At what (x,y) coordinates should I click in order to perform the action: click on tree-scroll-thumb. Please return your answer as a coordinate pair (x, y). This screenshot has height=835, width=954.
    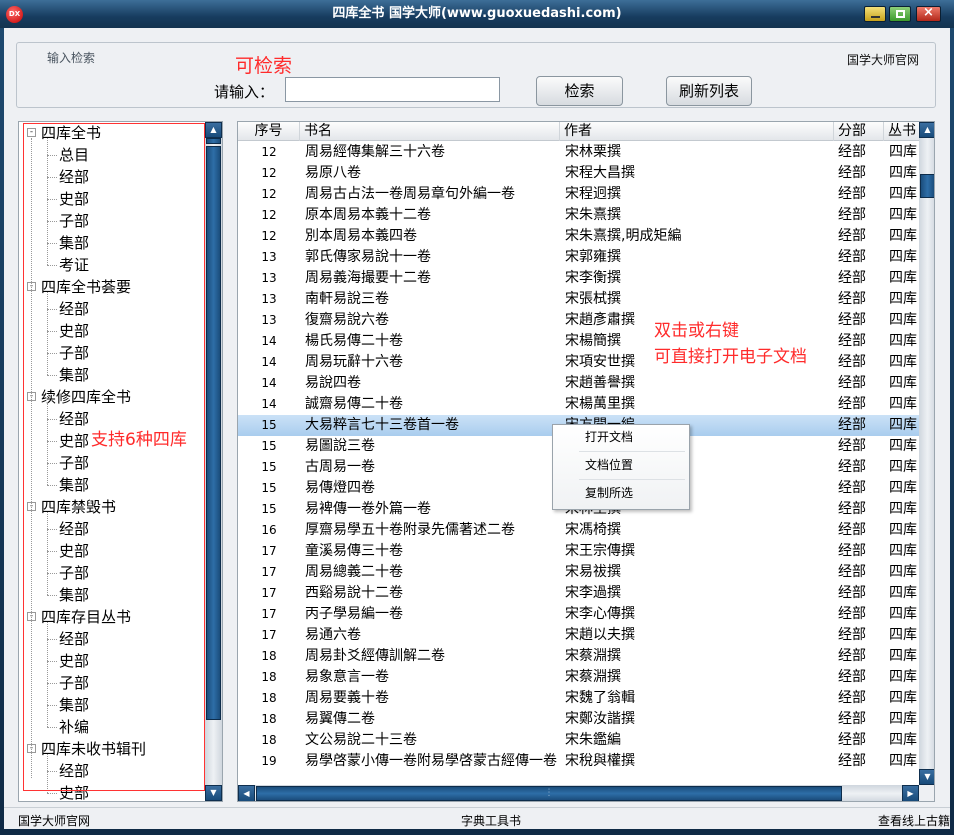
    Looking at the image, I should click on (213, 141).